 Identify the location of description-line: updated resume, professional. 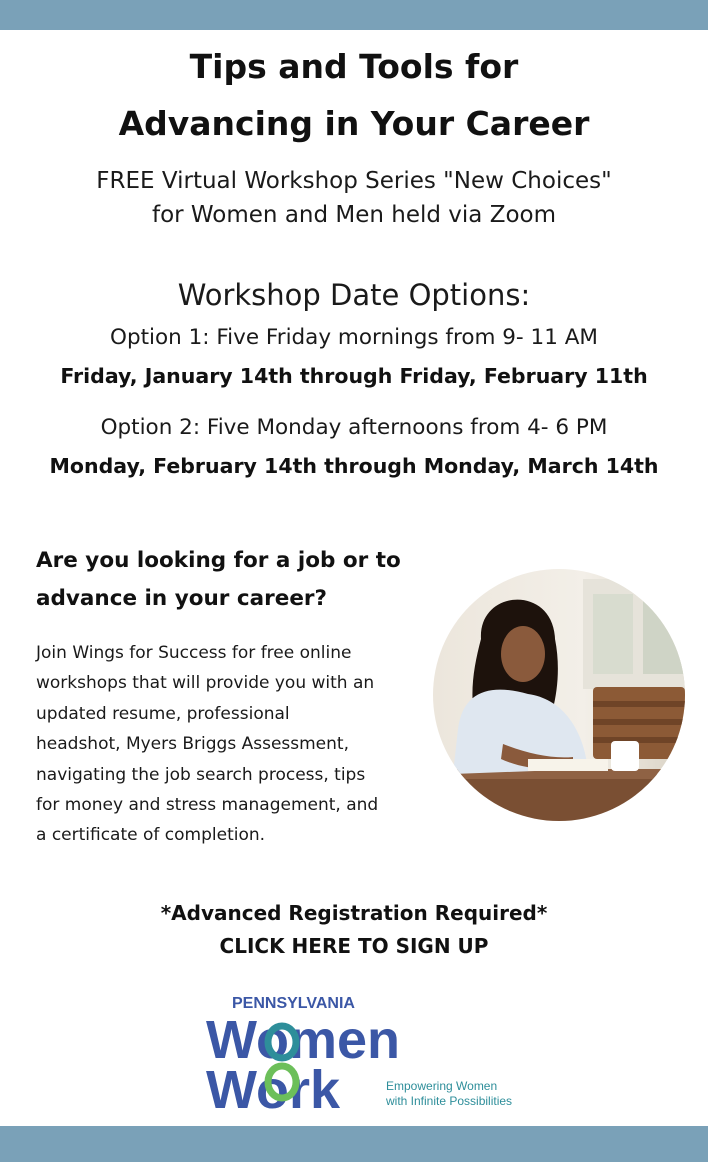
(163, 713).